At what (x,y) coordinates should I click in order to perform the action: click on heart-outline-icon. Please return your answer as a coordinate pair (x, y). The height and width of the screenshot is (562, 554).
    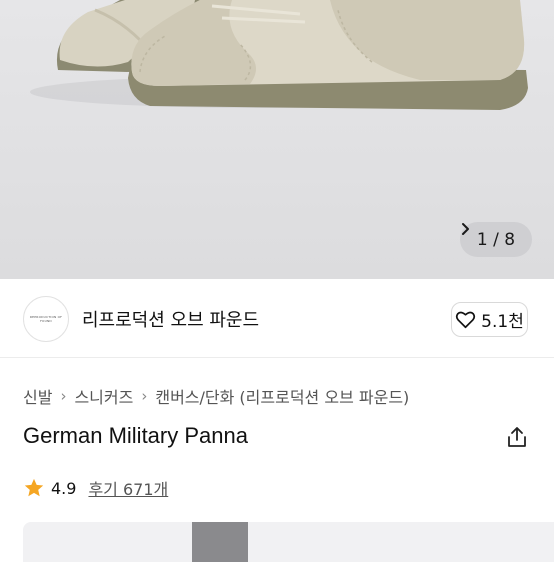
    Looking at the image, I should click on (466, 320).